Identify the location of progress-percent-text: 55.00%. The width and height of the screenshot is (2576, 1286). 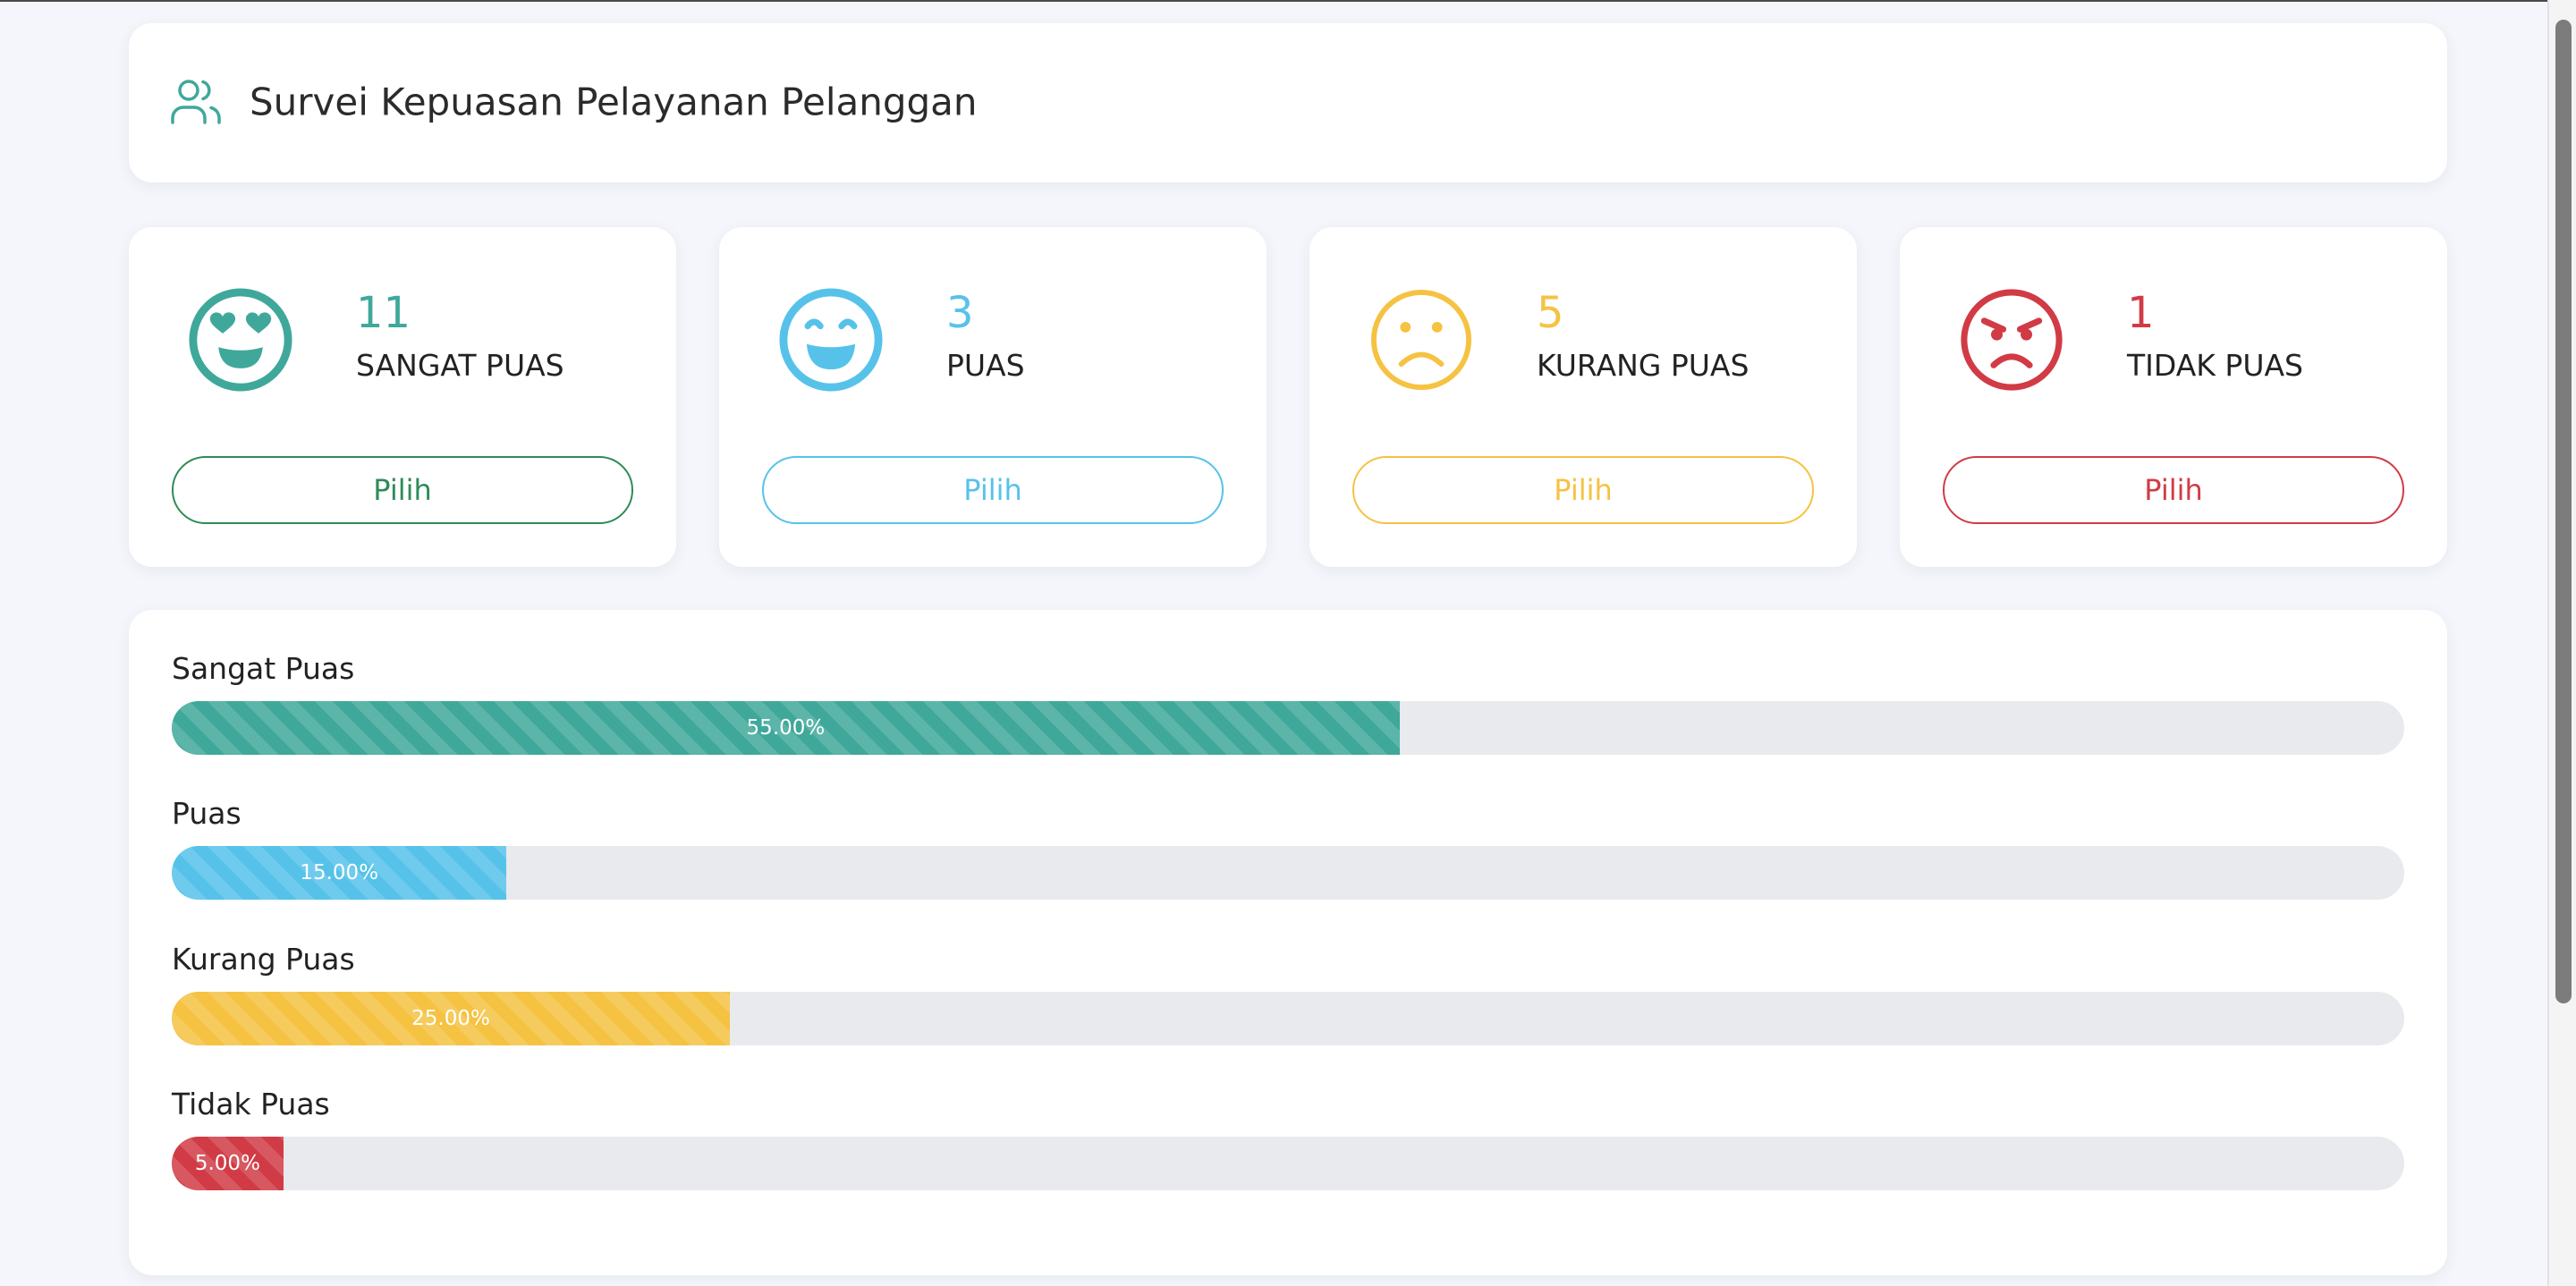
(786, 728).